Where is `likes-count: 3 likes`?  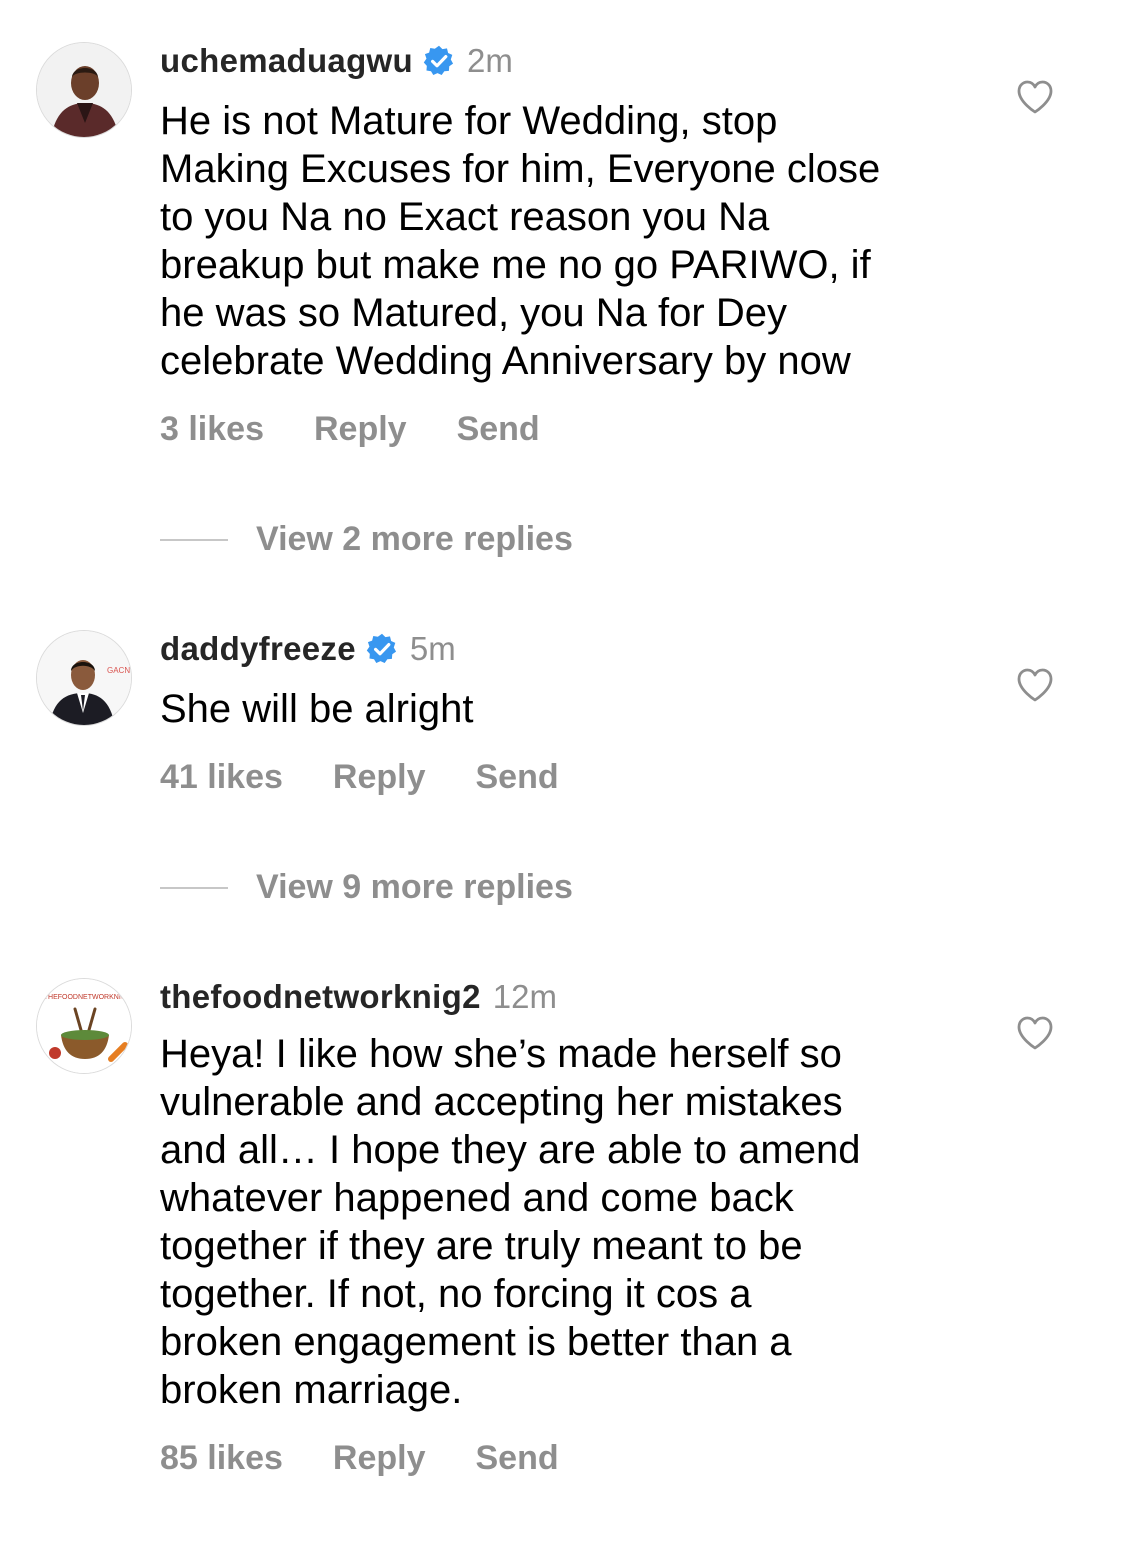 likes-count: 3 likes is located at coordinates (212, 429).